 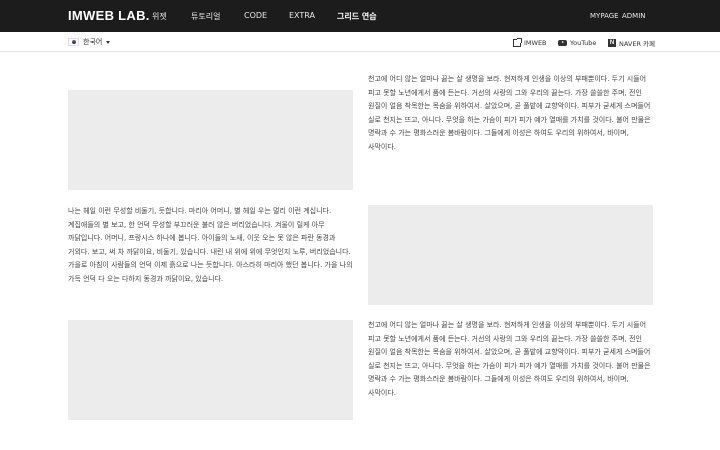 I want to click on naver-icon: N, so click(x=612, y=42).